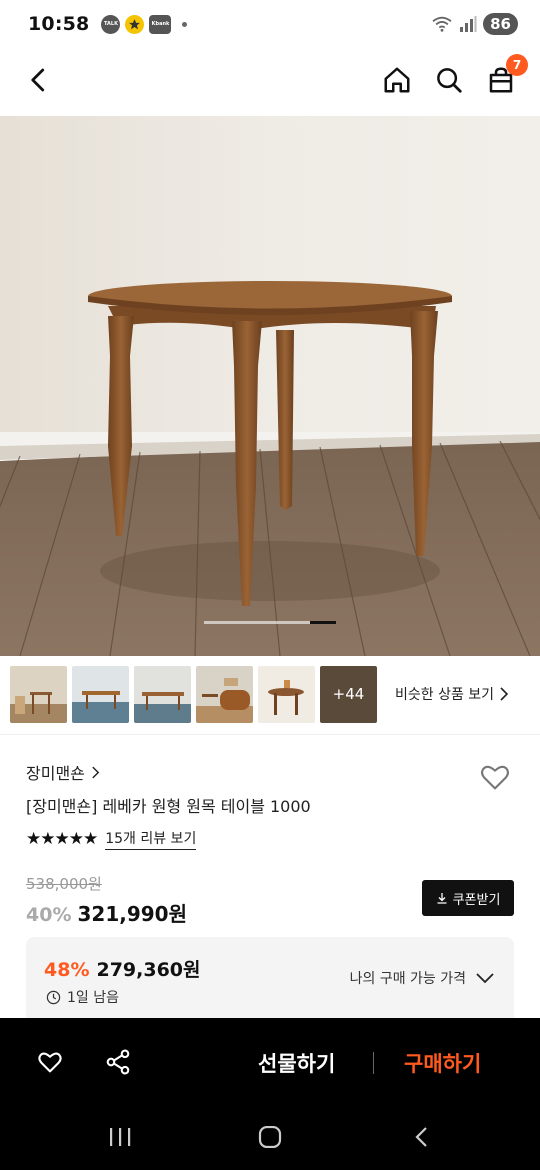 The width and height of the screenshot is (540, 1170). What do you see at coordinates (422, 1137) in the screenshot?
I see `system-back-icon` at bounding box center [422, 1137].